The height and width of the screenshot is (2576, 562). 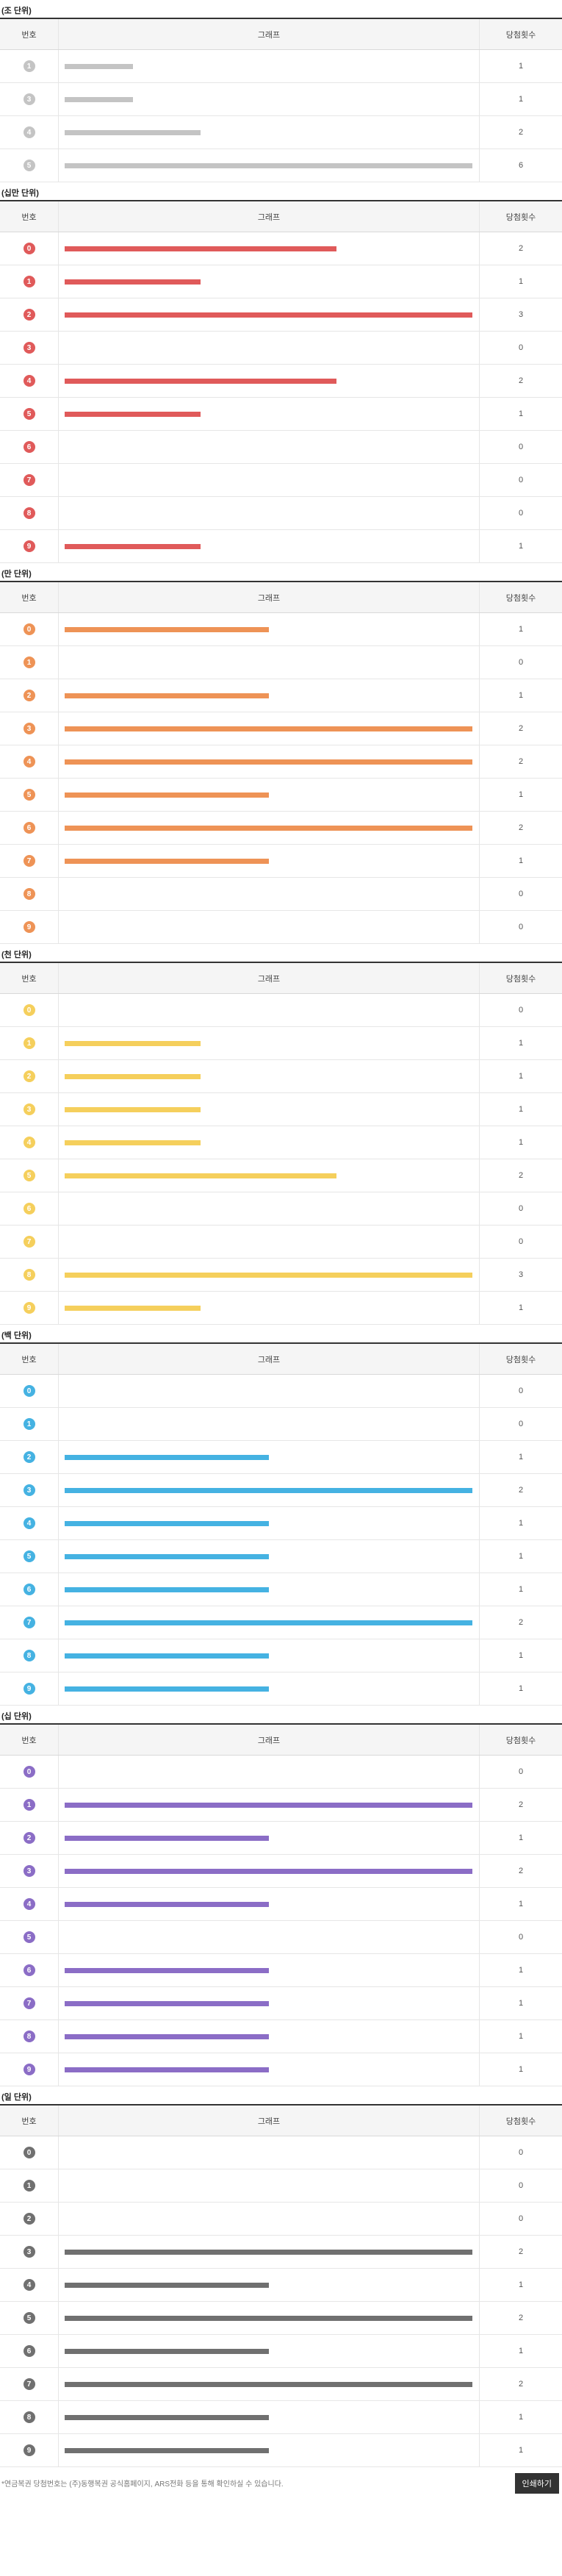 I want to click on header-graph: 그래프, so click(x=269, y=1359).